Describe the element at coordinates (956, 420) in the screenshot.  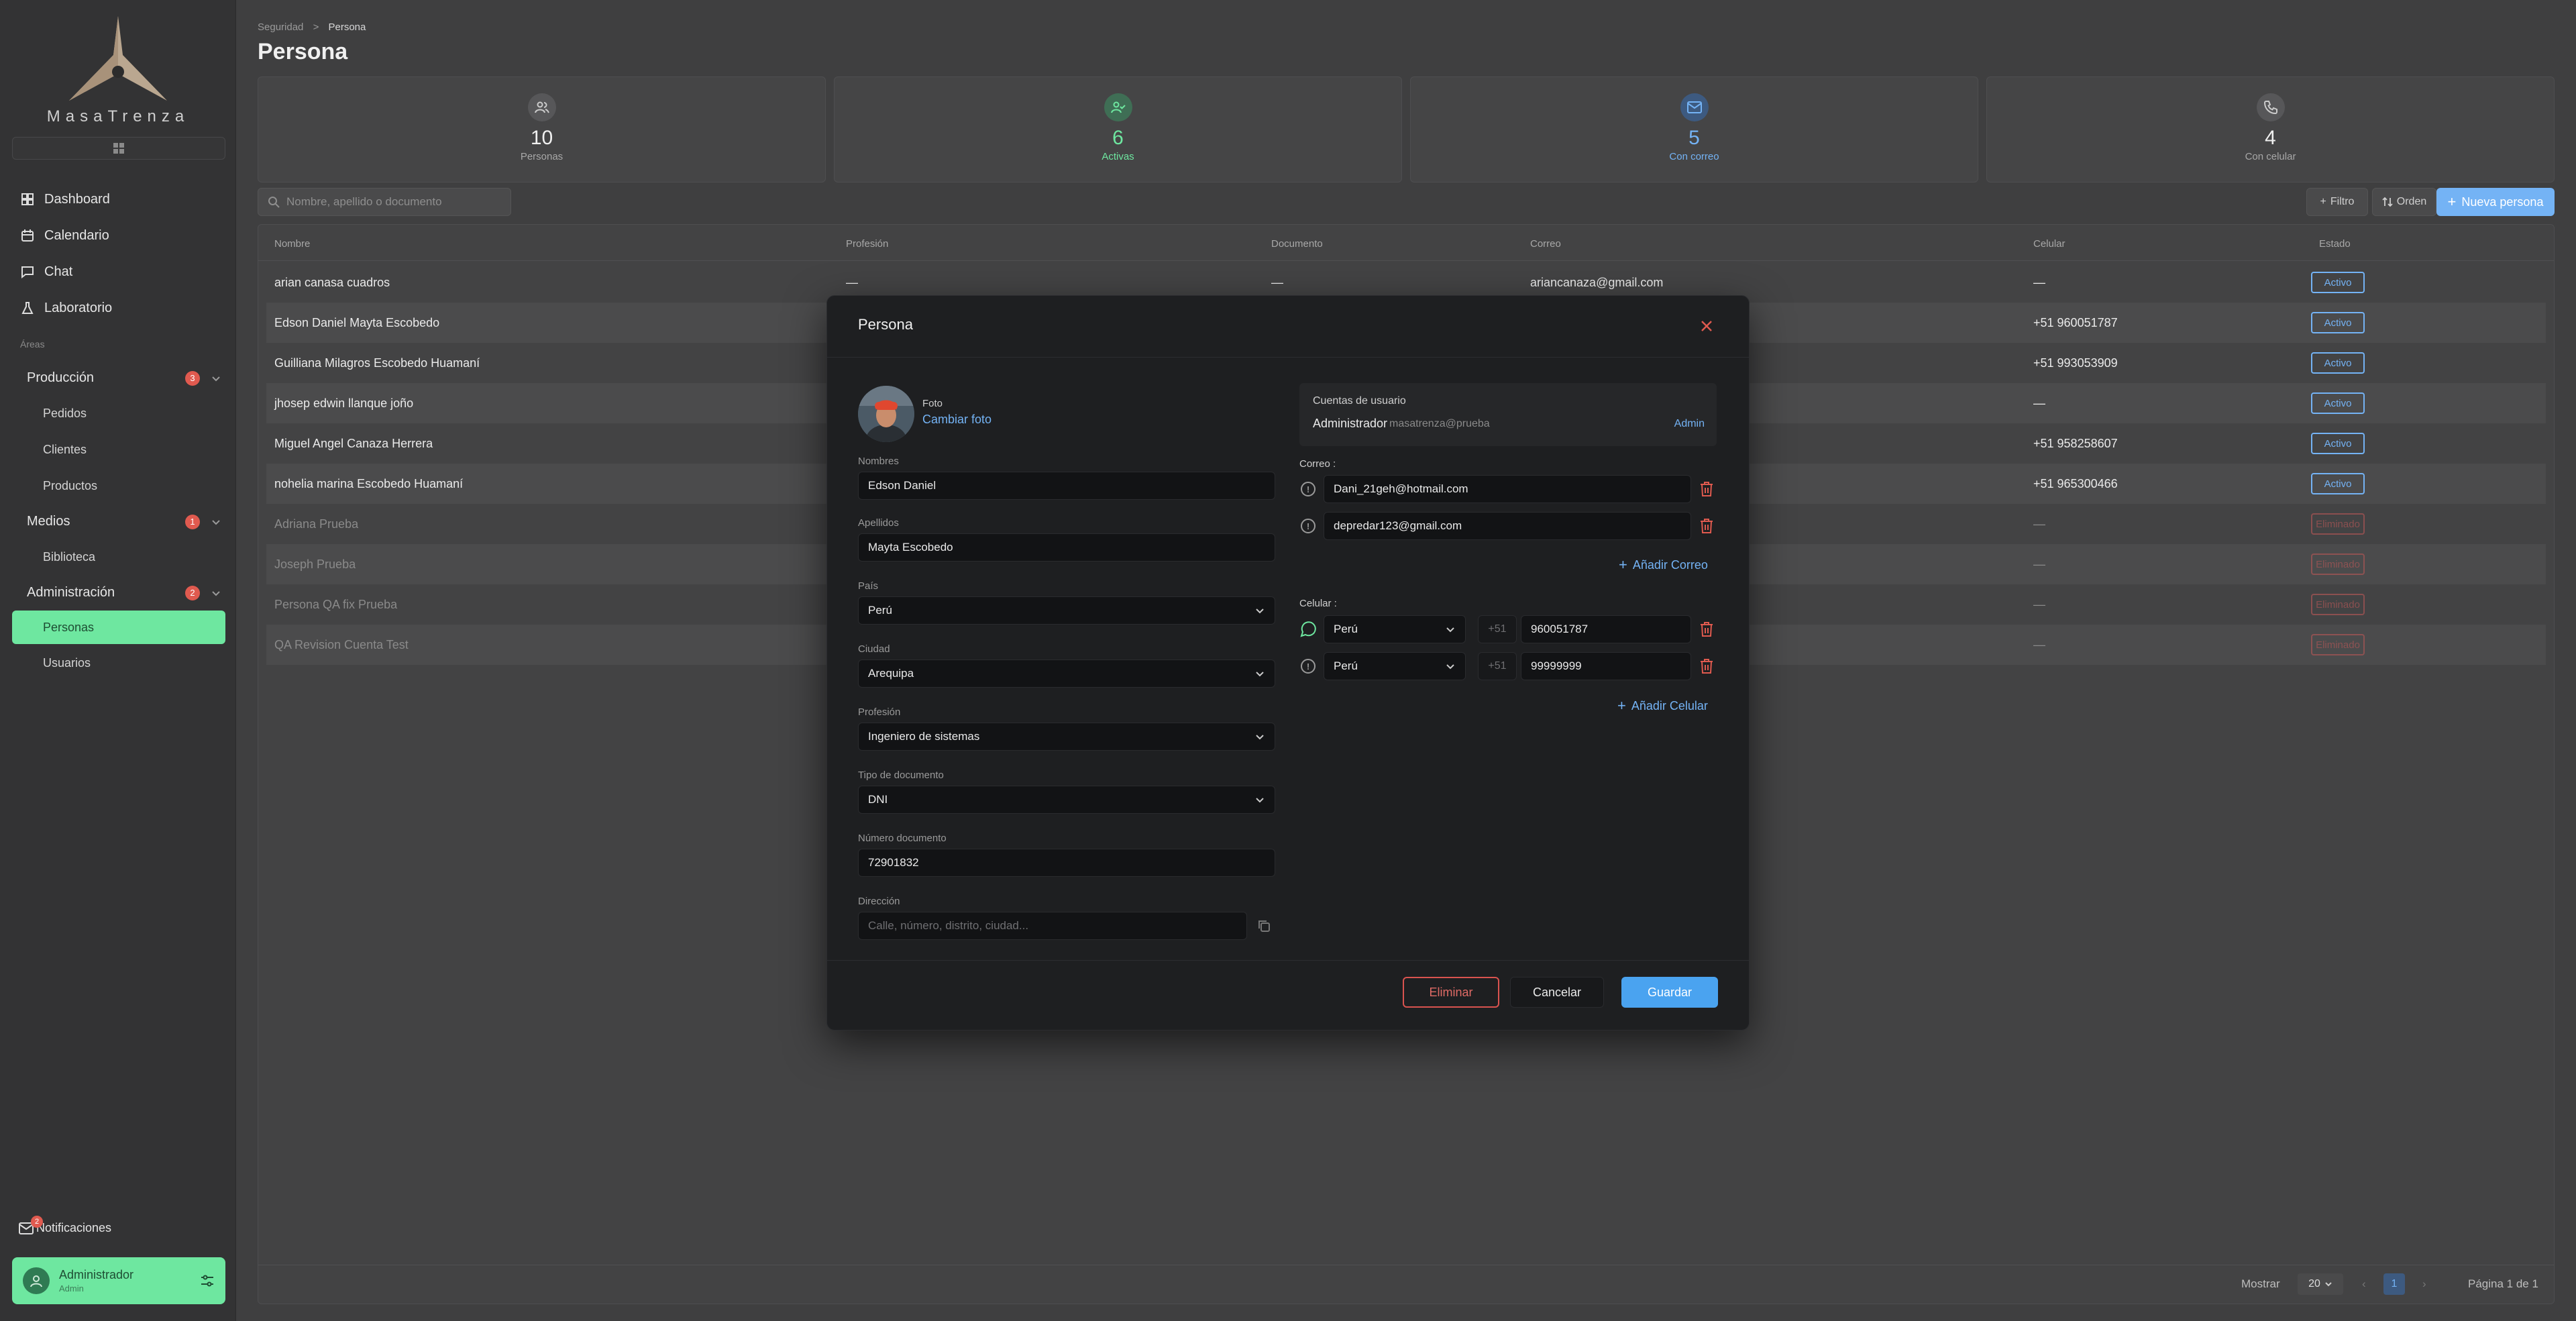
I see `change-photo-link: Cambiar foto` at that location.